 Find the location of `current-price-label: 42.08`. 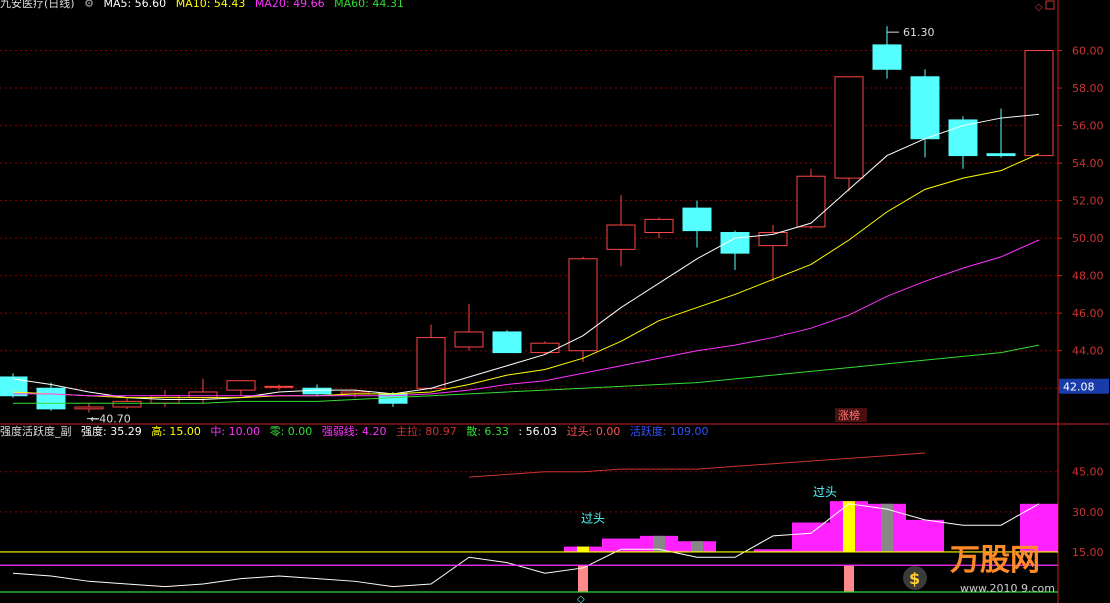

current-price-label: 42.08 is located at coordinates (1079, 387).